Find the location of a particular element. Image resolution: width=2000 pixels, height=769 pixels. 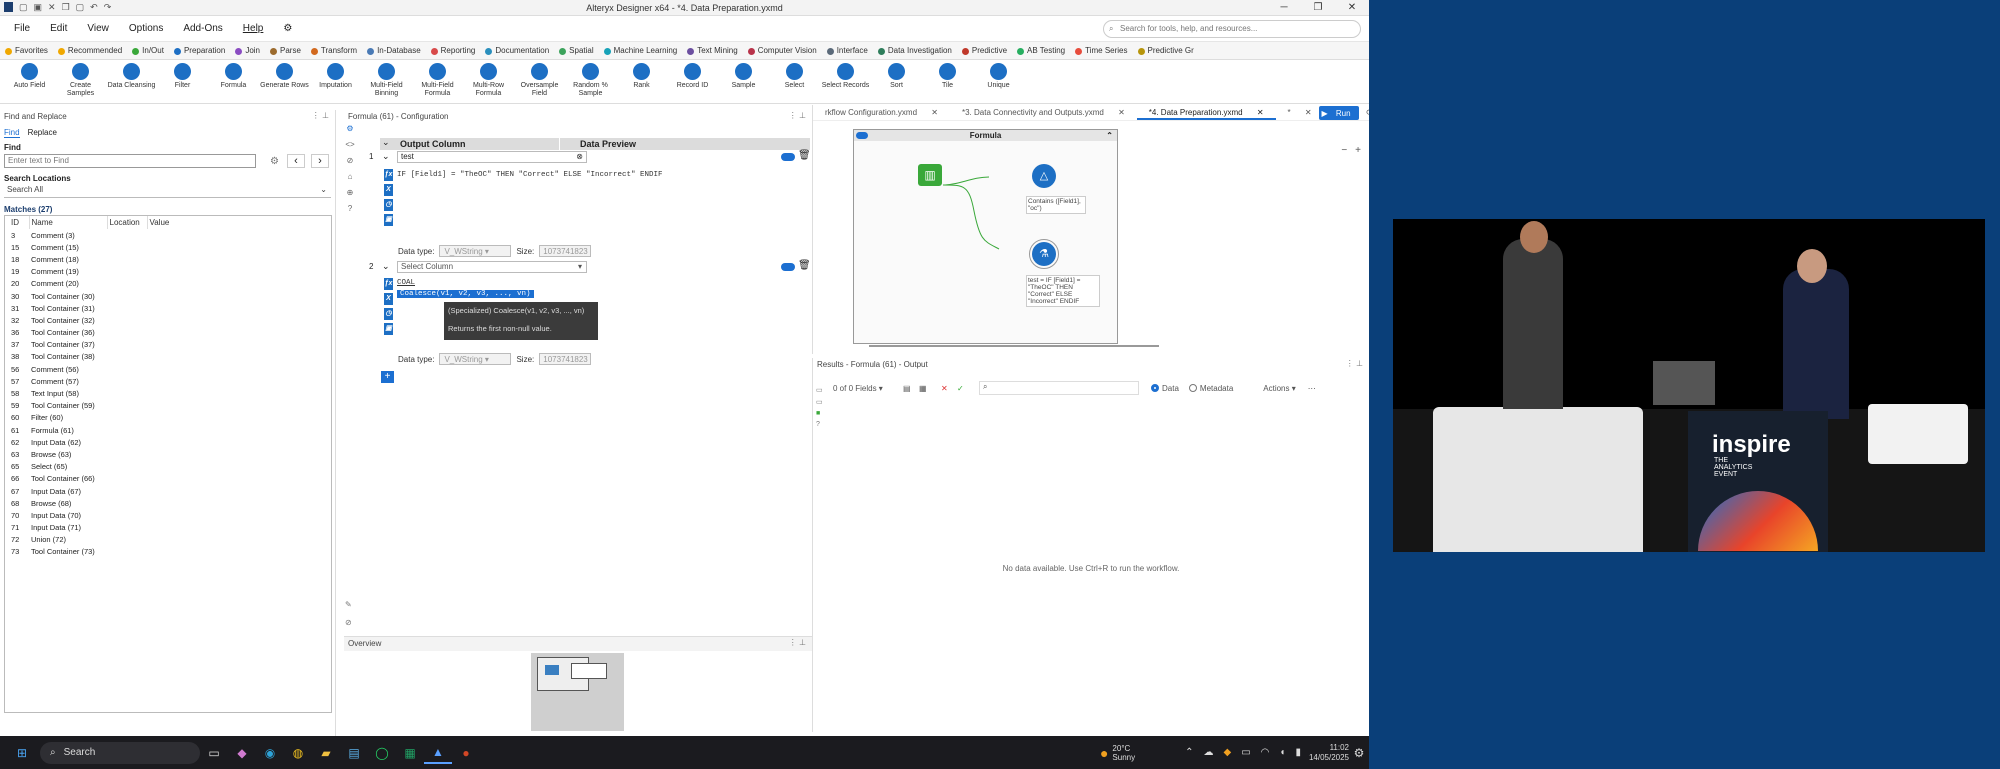

row2-size-input: 1073741823 is located at coordinates (565, 359).